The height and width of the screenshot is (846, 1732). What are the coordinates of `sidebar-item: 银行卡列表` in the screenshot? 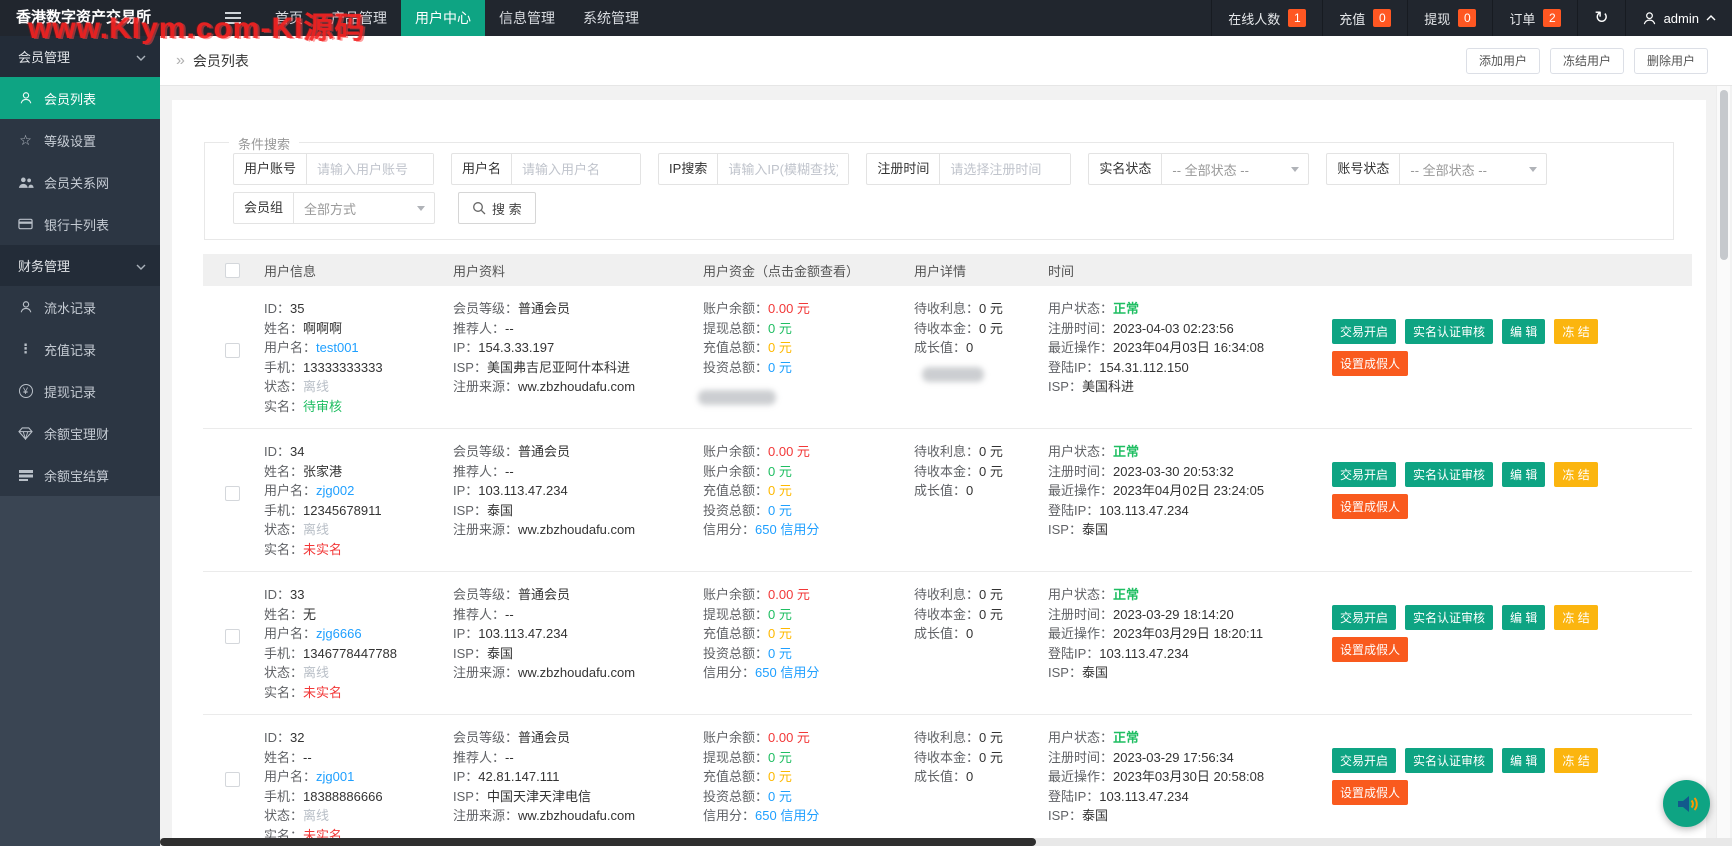 It's located at (80, 224).